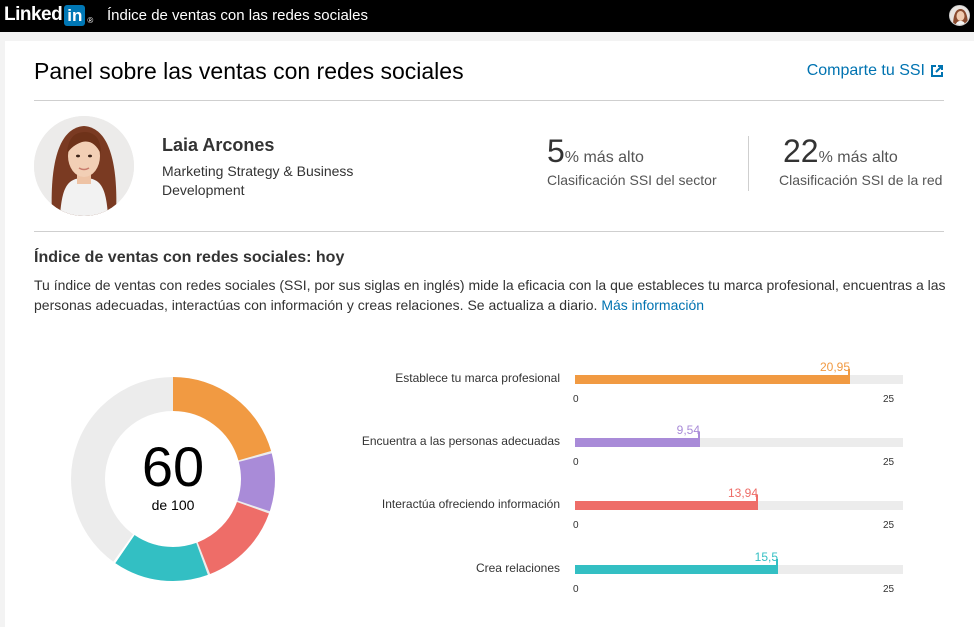  I want to click on sector-rank-value: 5, so click(556, 151).